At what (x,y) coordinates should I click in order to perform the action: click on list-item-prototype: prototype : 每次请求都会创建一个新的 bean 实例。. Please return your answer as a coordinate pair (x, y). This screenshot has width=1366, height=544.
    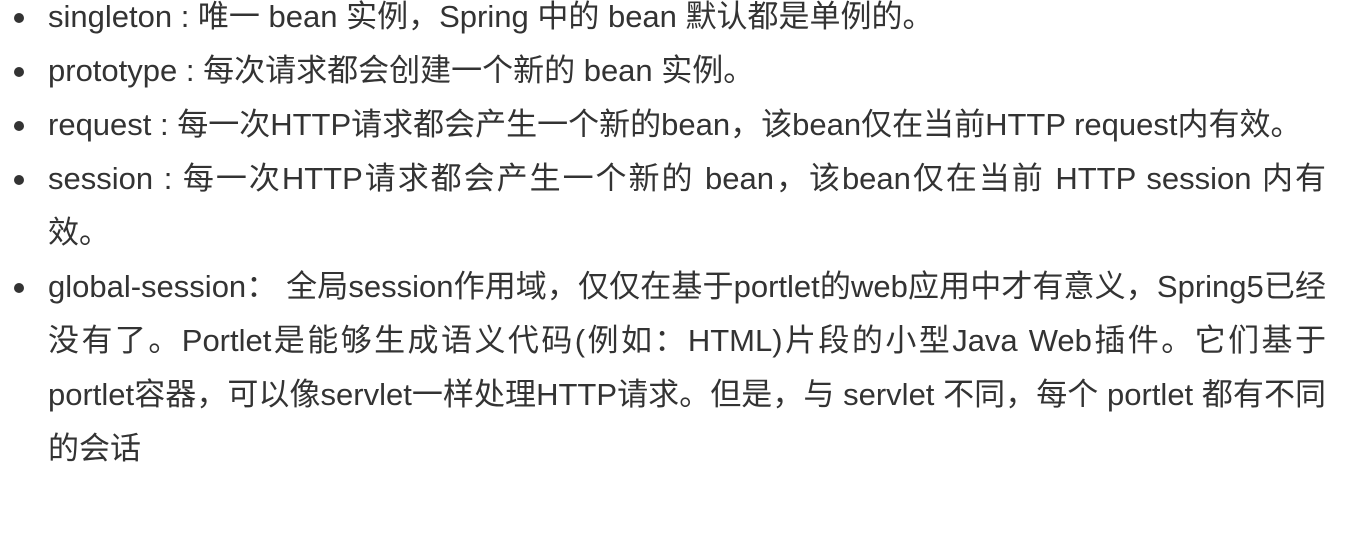
    Looking at the image, I should click on (670, 71).